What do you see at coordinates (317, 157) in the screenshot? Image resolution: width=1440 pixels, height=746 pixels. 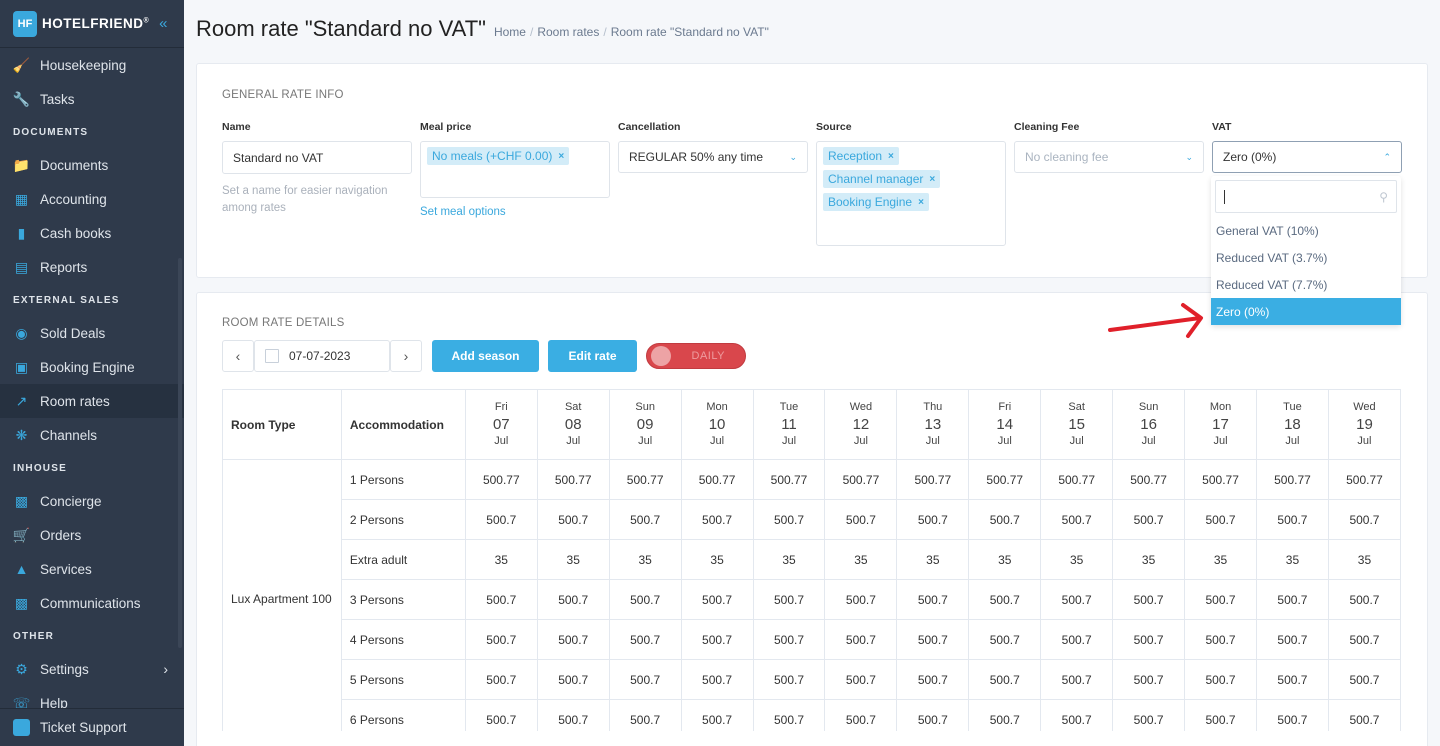 I see `name-input: Standard no VAT` at bounding box center [317, 157].